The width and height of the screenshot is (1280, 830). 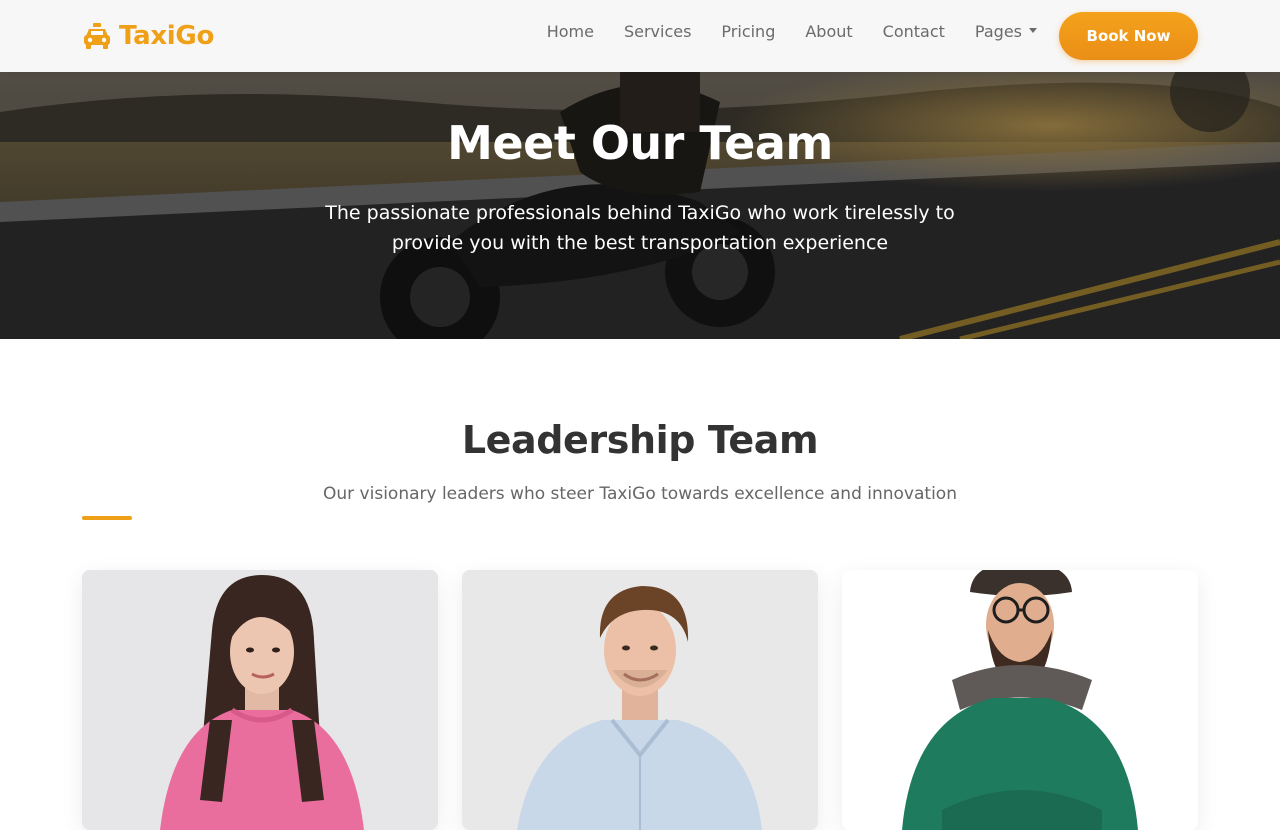 What do you see at coordinates (657, 32) in the screenshot?
I see `nav-services: Services` at bounding box center [657, 32].